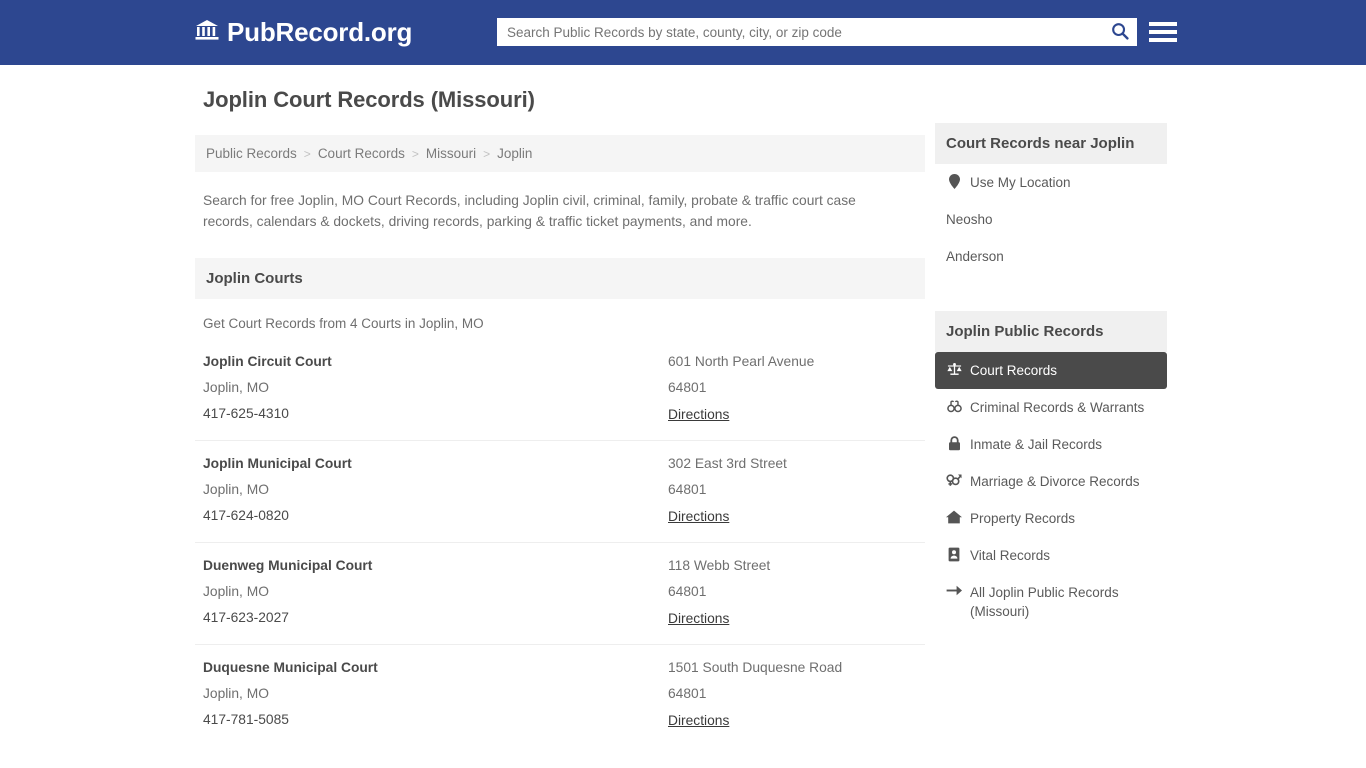  Describe the element at coordinates (792, 593) in the screenshot. I see `court-address-block: 118 Webb Street 64801 Directions` at that location.